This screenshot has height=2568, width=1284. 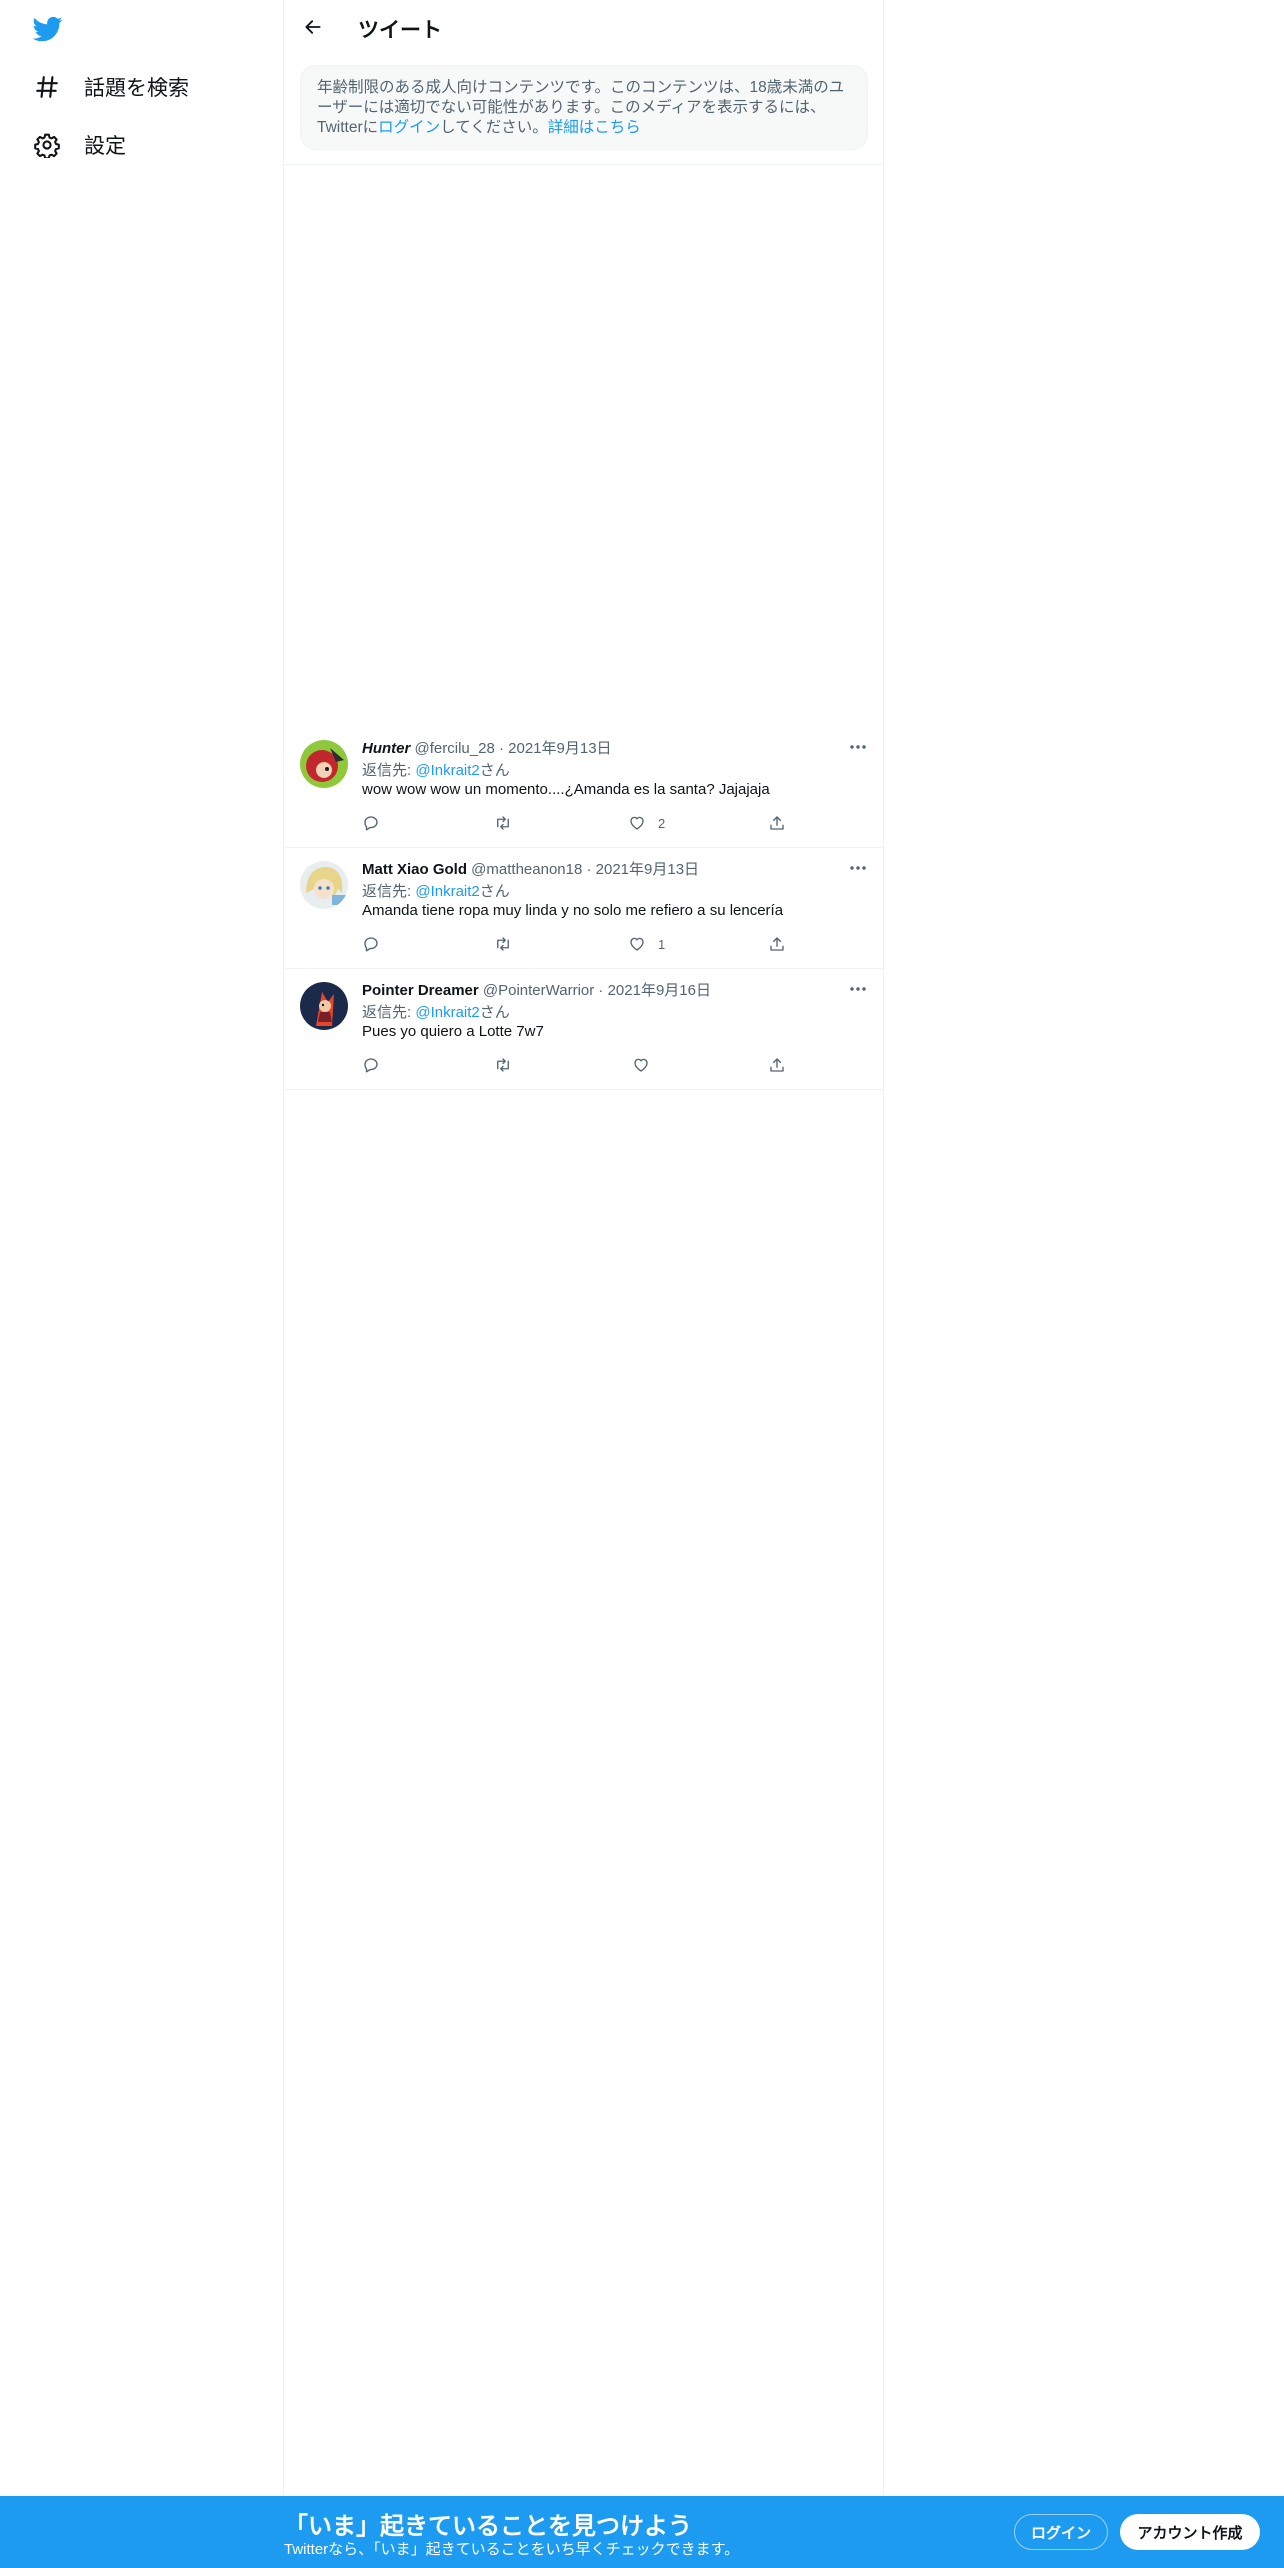 What do you see at coordinates (414, 869) in the screenshot?
I see `display-name: Matt Xiao Gold` at bounding box center [414, 869].